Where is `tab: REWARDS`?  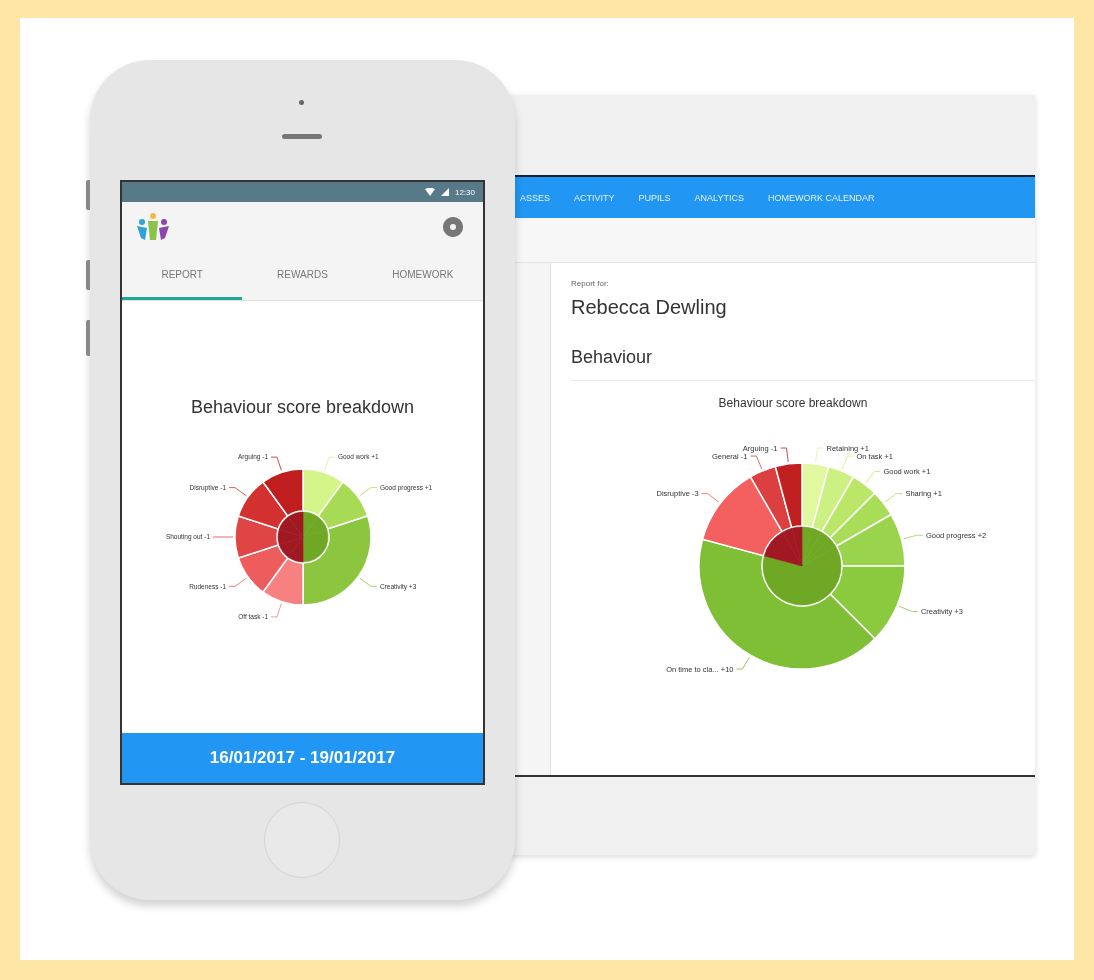 tab: REWARDS is located at coordinates (302, 276).